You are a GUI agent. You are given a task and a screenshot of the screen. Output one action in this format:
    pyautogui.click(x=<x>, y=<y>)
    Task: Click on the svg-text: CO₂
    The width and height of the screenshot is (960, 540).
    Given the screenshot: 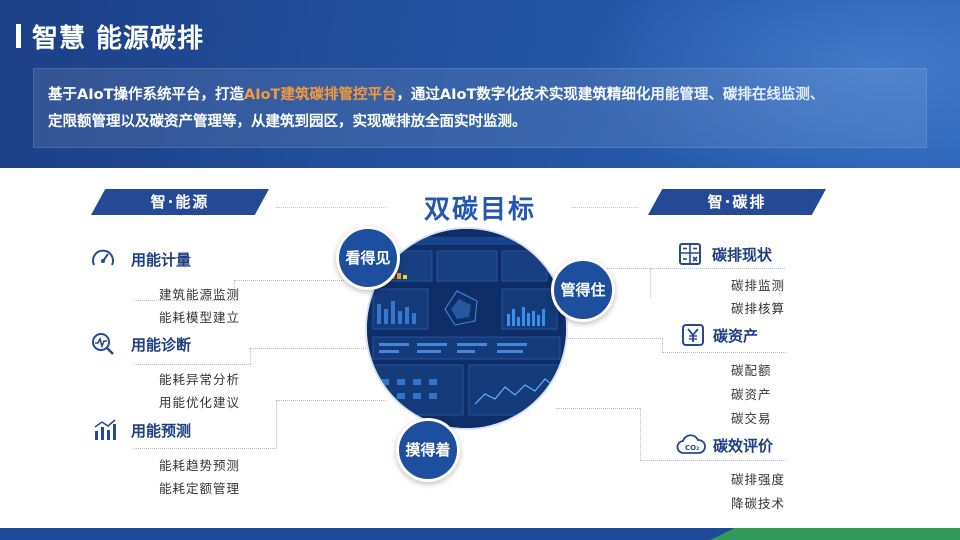 What is the action you would take?
    pyautogui.click(x=692, y=448)
    